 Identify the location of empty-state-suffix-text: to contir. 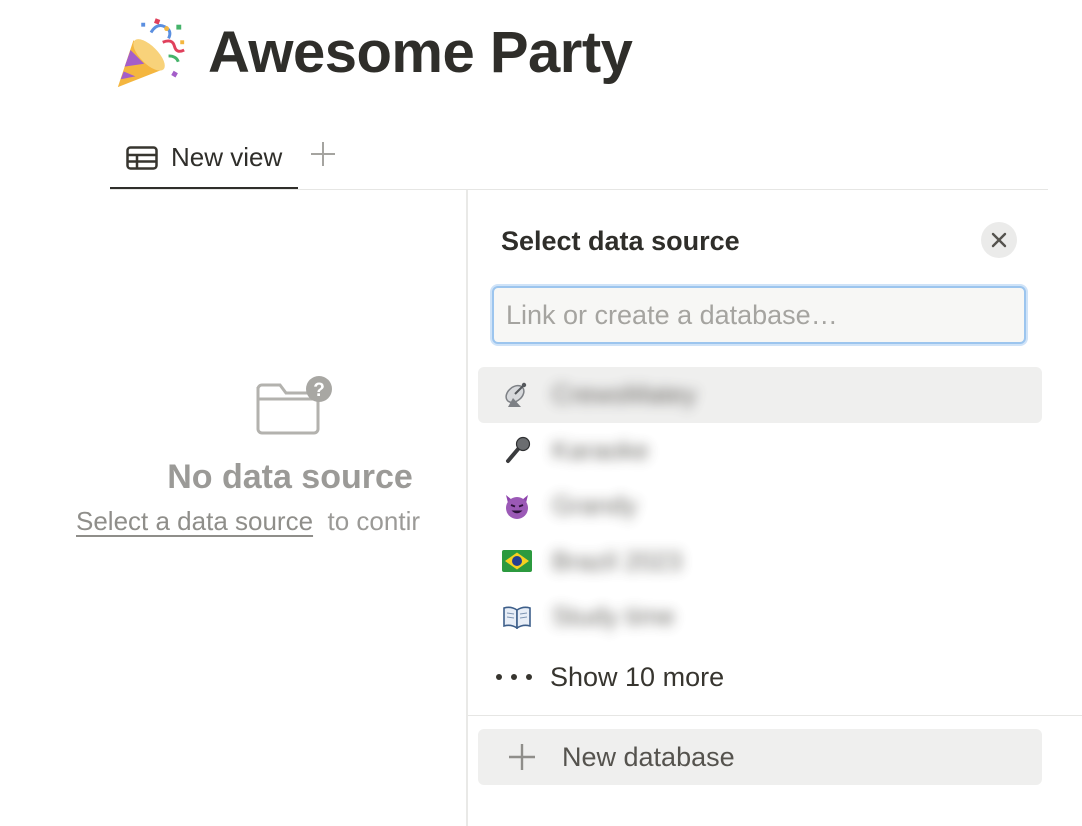
(374, 521).